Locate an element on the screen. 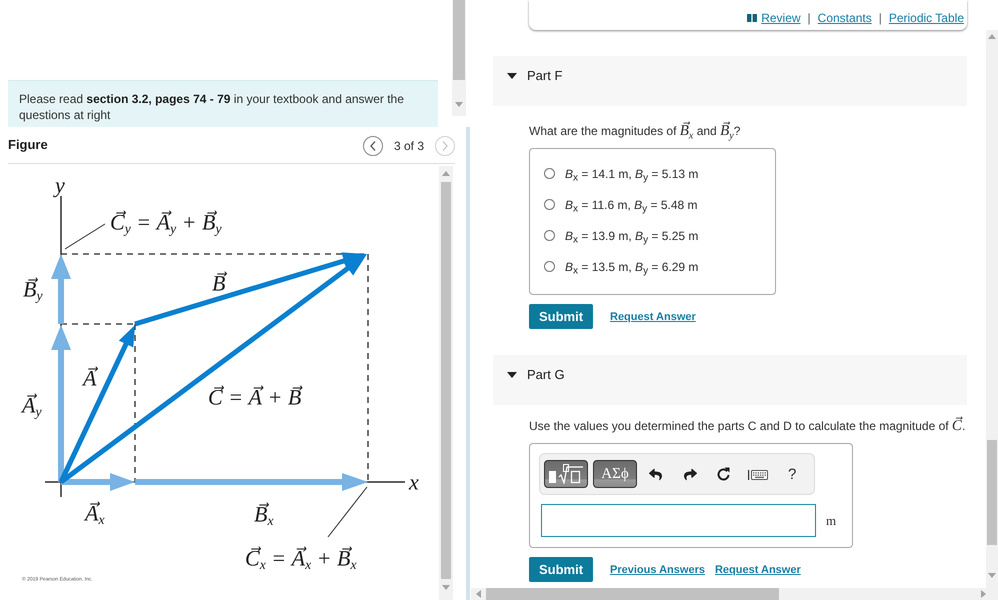 The image size is (998, 600). vector-label: A⃗$_{y}$ is located at coordinates (32, 404).